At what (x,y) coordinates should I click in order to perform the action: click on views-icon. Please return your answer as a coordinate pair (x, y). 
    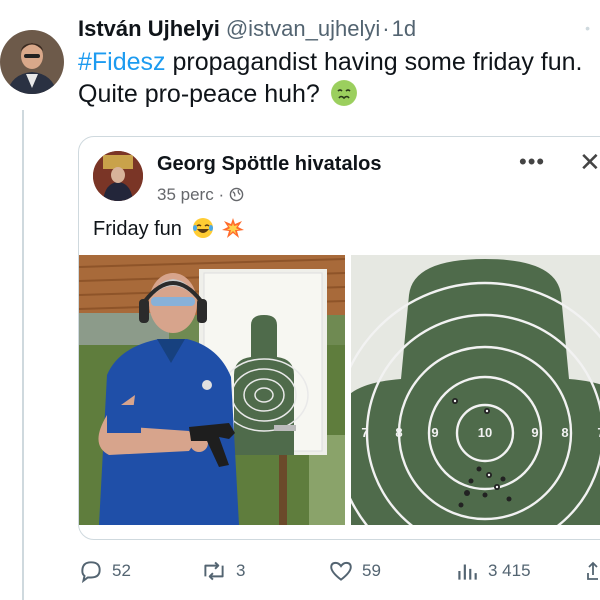
    Looking at the image, I should click on (467, 572).